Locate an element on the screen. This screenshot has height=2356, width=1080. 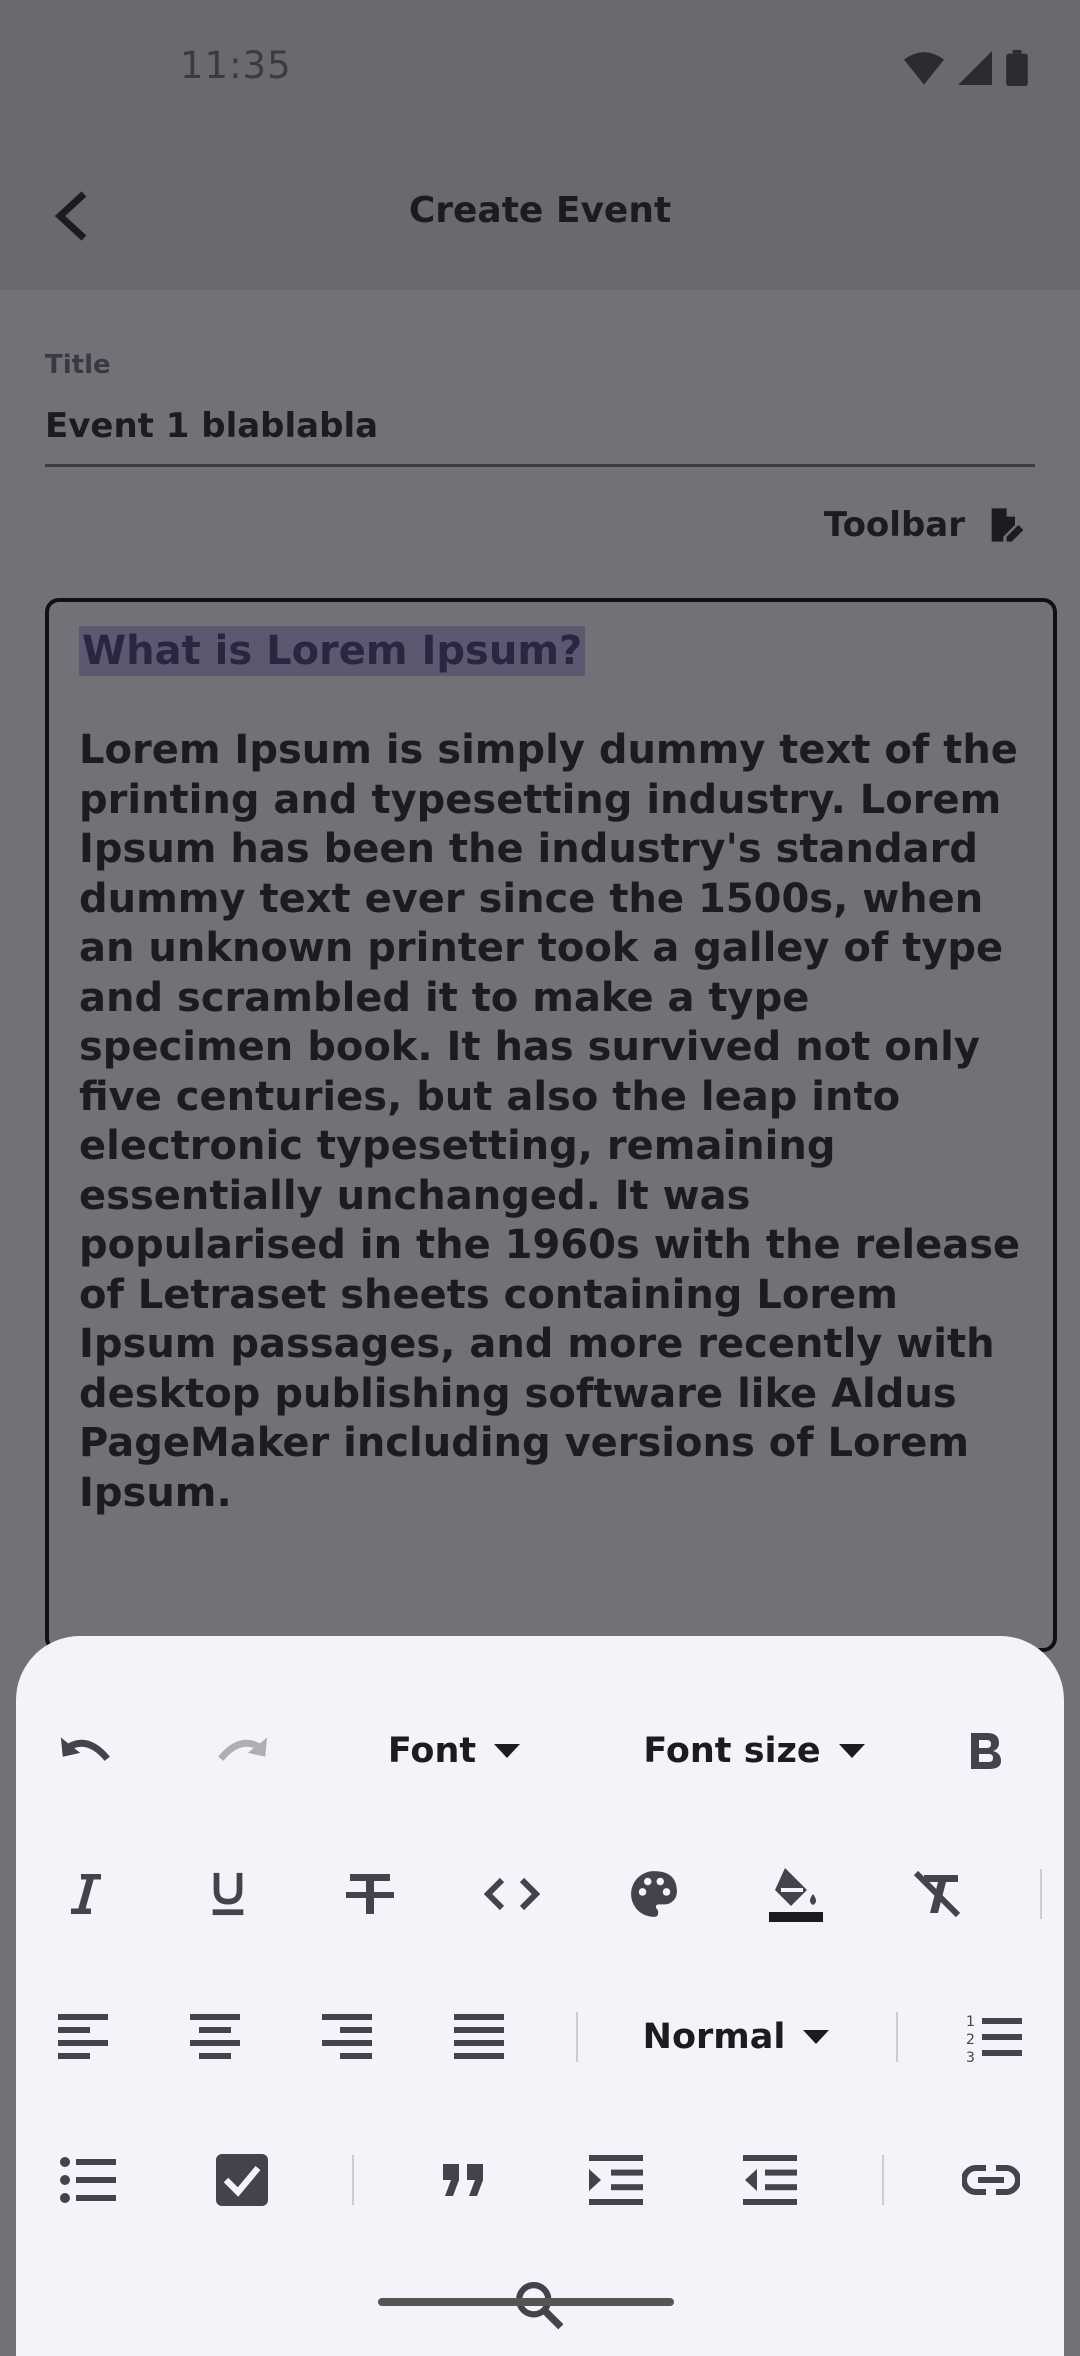
align-justify-icon is located at coordinates (479, 2036).